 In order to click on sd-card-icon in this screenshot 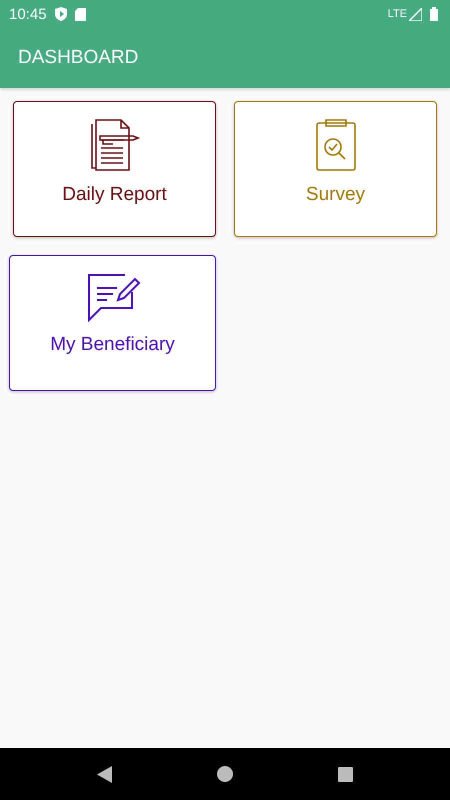, I will do `click(80, 14)`.